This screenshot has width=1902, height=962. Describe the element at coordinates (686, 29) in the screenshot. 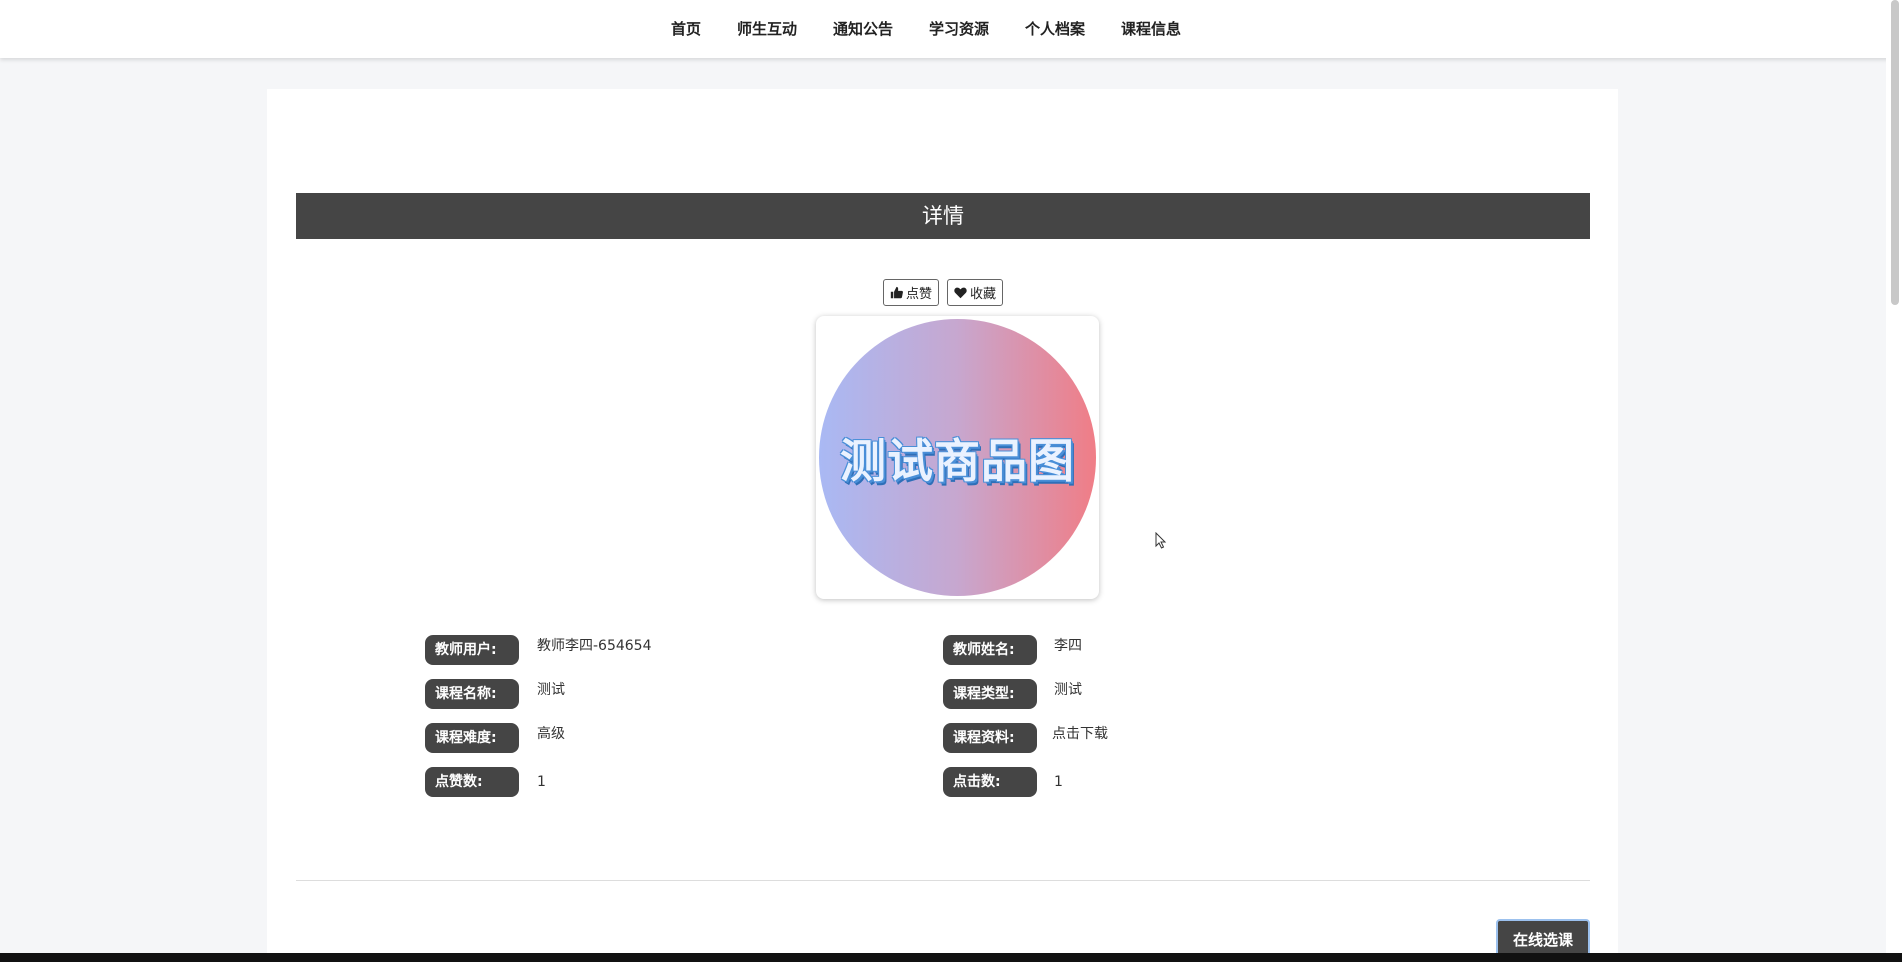

I see `nav-item-home: 首页` at that location.